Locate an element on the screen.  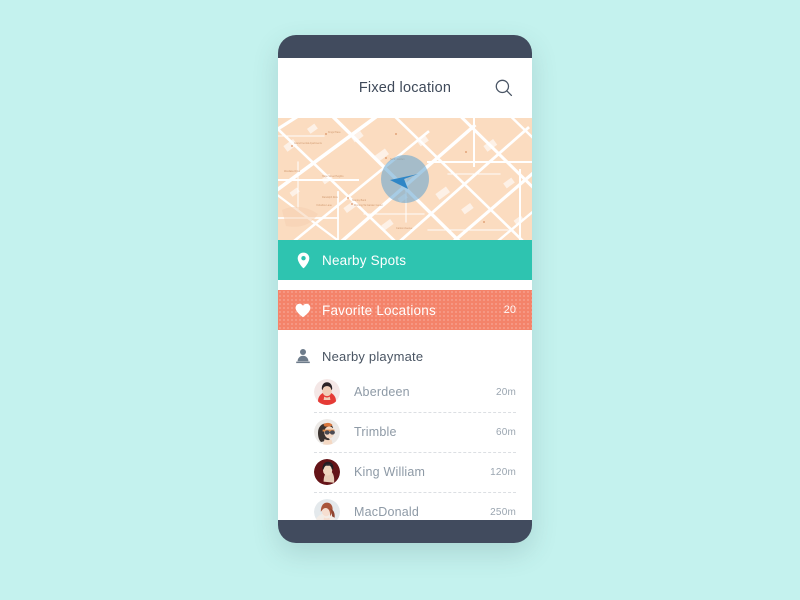
person-icon is located at coordinates (303, 356).